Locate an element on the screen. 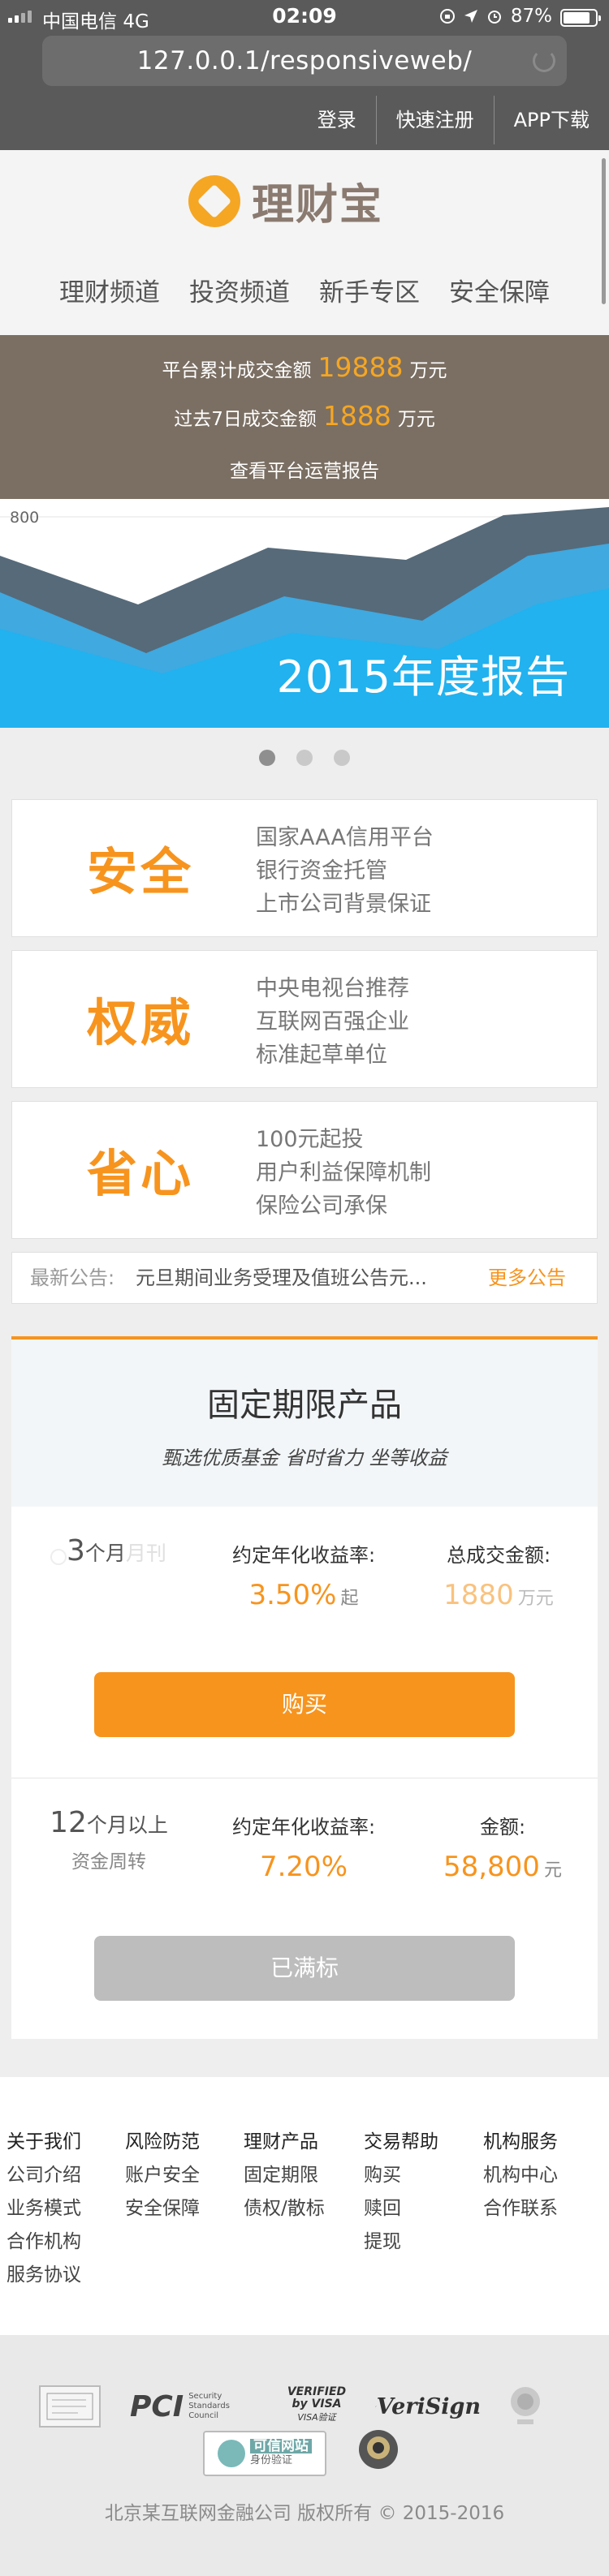 This screenshot has height=2576, width=609. police-icon is located at coordinates (379, 2449).